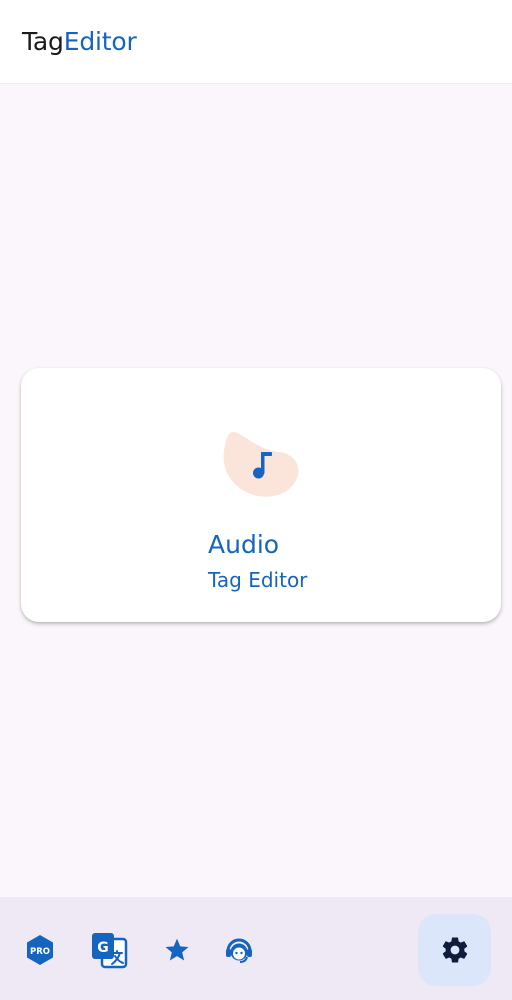  I want to click on settings-button, so click(454, 950).